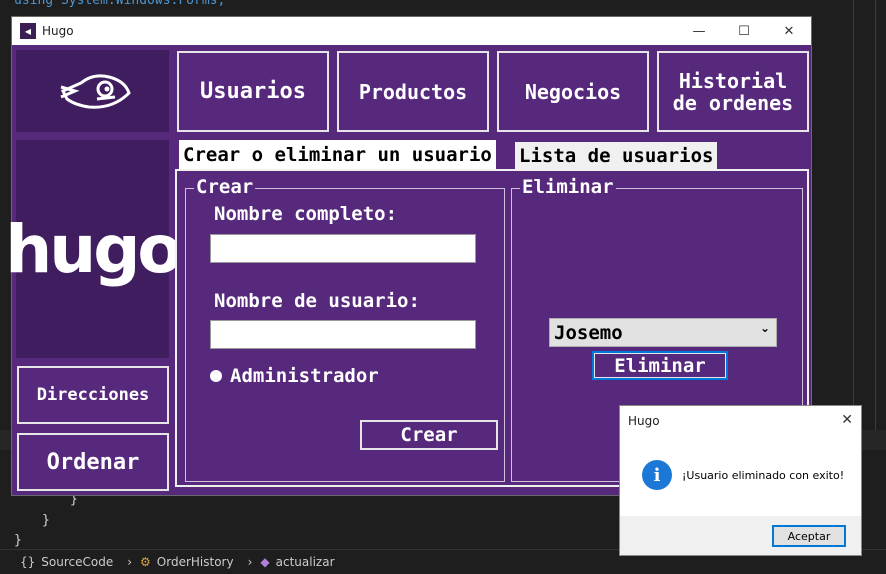 Image resolution: width=886 pixels, height=574 pixels. What do you see at coordinates (343, 248) in the screenshot?
I see `nombre-completo-input` at bounding box center [343, 248].